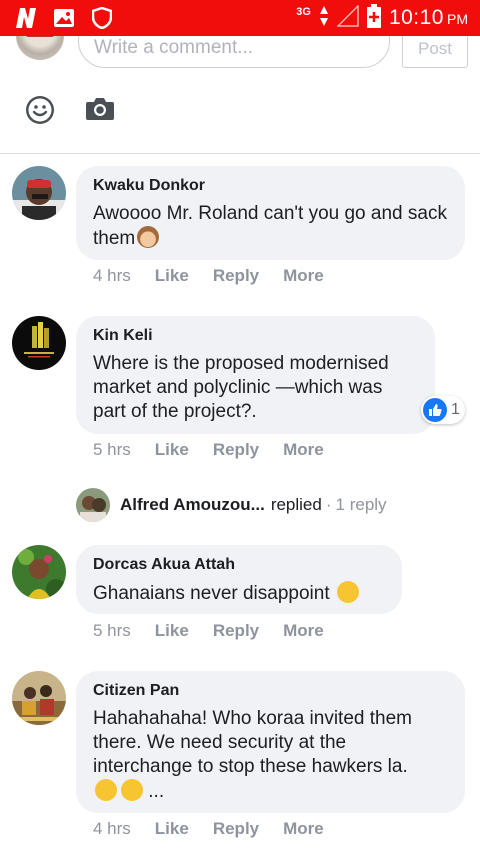 The height and width of the screenshot is (854, 480). I want to click on clock: 10:10 PM, so click(428, 17).